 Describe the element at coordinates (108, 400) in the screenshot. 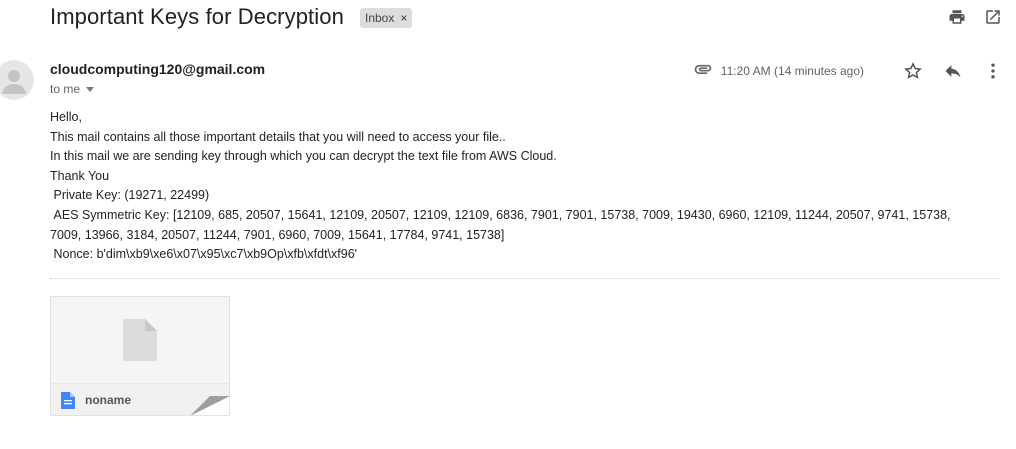

I see `attachment-filename: noname` at that location.